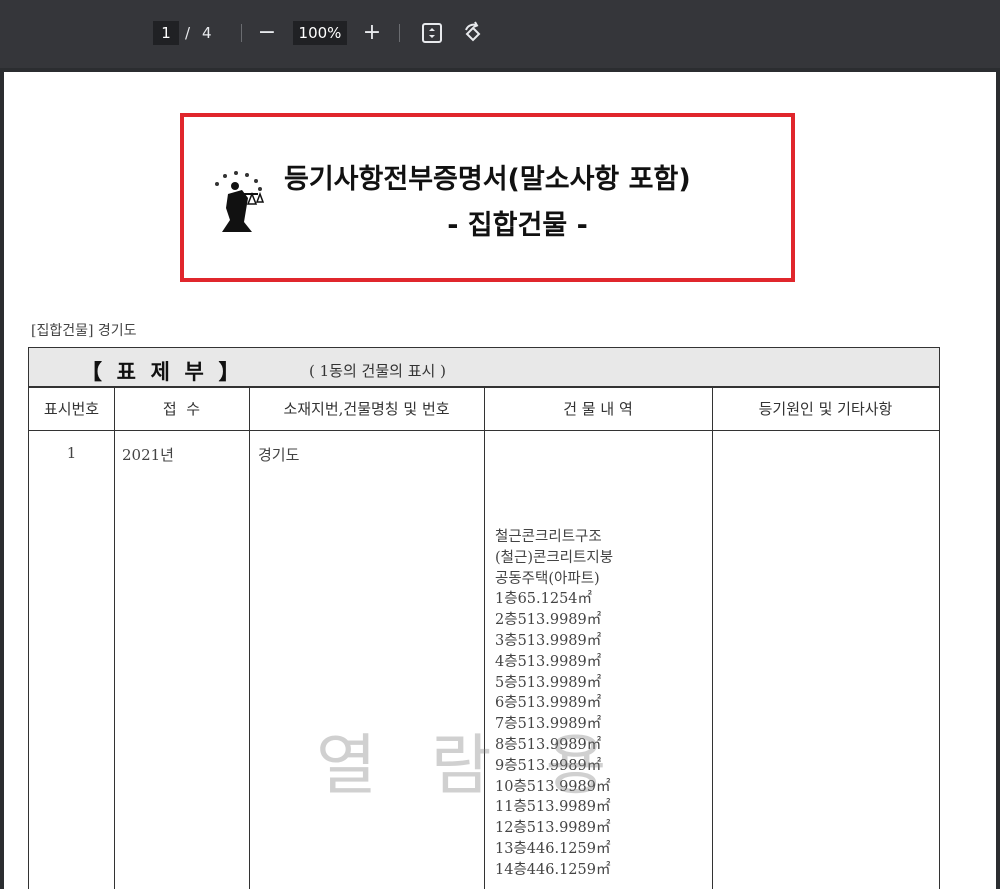 The width and height of the screenshot is (1000, 889). I want to click on band-subtitle: ( 1동의 건물의 표시 ), so click(377, 371).